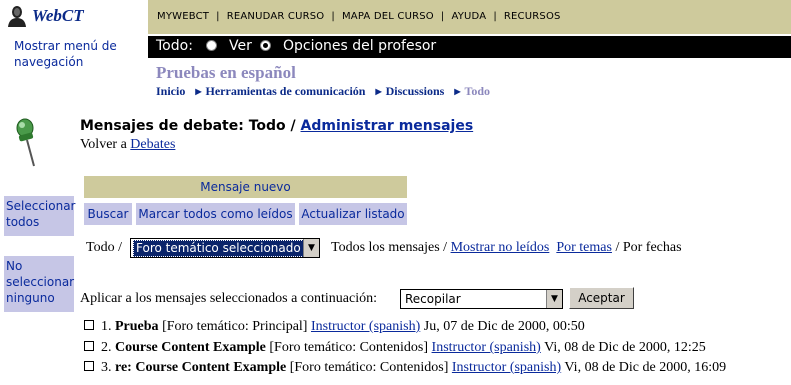 This screenshot has width=791, height=385. Describe the element at coordinates (74, 54) in the screenshot. I see `show-navigation-menu-link: Mostrar menú de navegación` at that location.